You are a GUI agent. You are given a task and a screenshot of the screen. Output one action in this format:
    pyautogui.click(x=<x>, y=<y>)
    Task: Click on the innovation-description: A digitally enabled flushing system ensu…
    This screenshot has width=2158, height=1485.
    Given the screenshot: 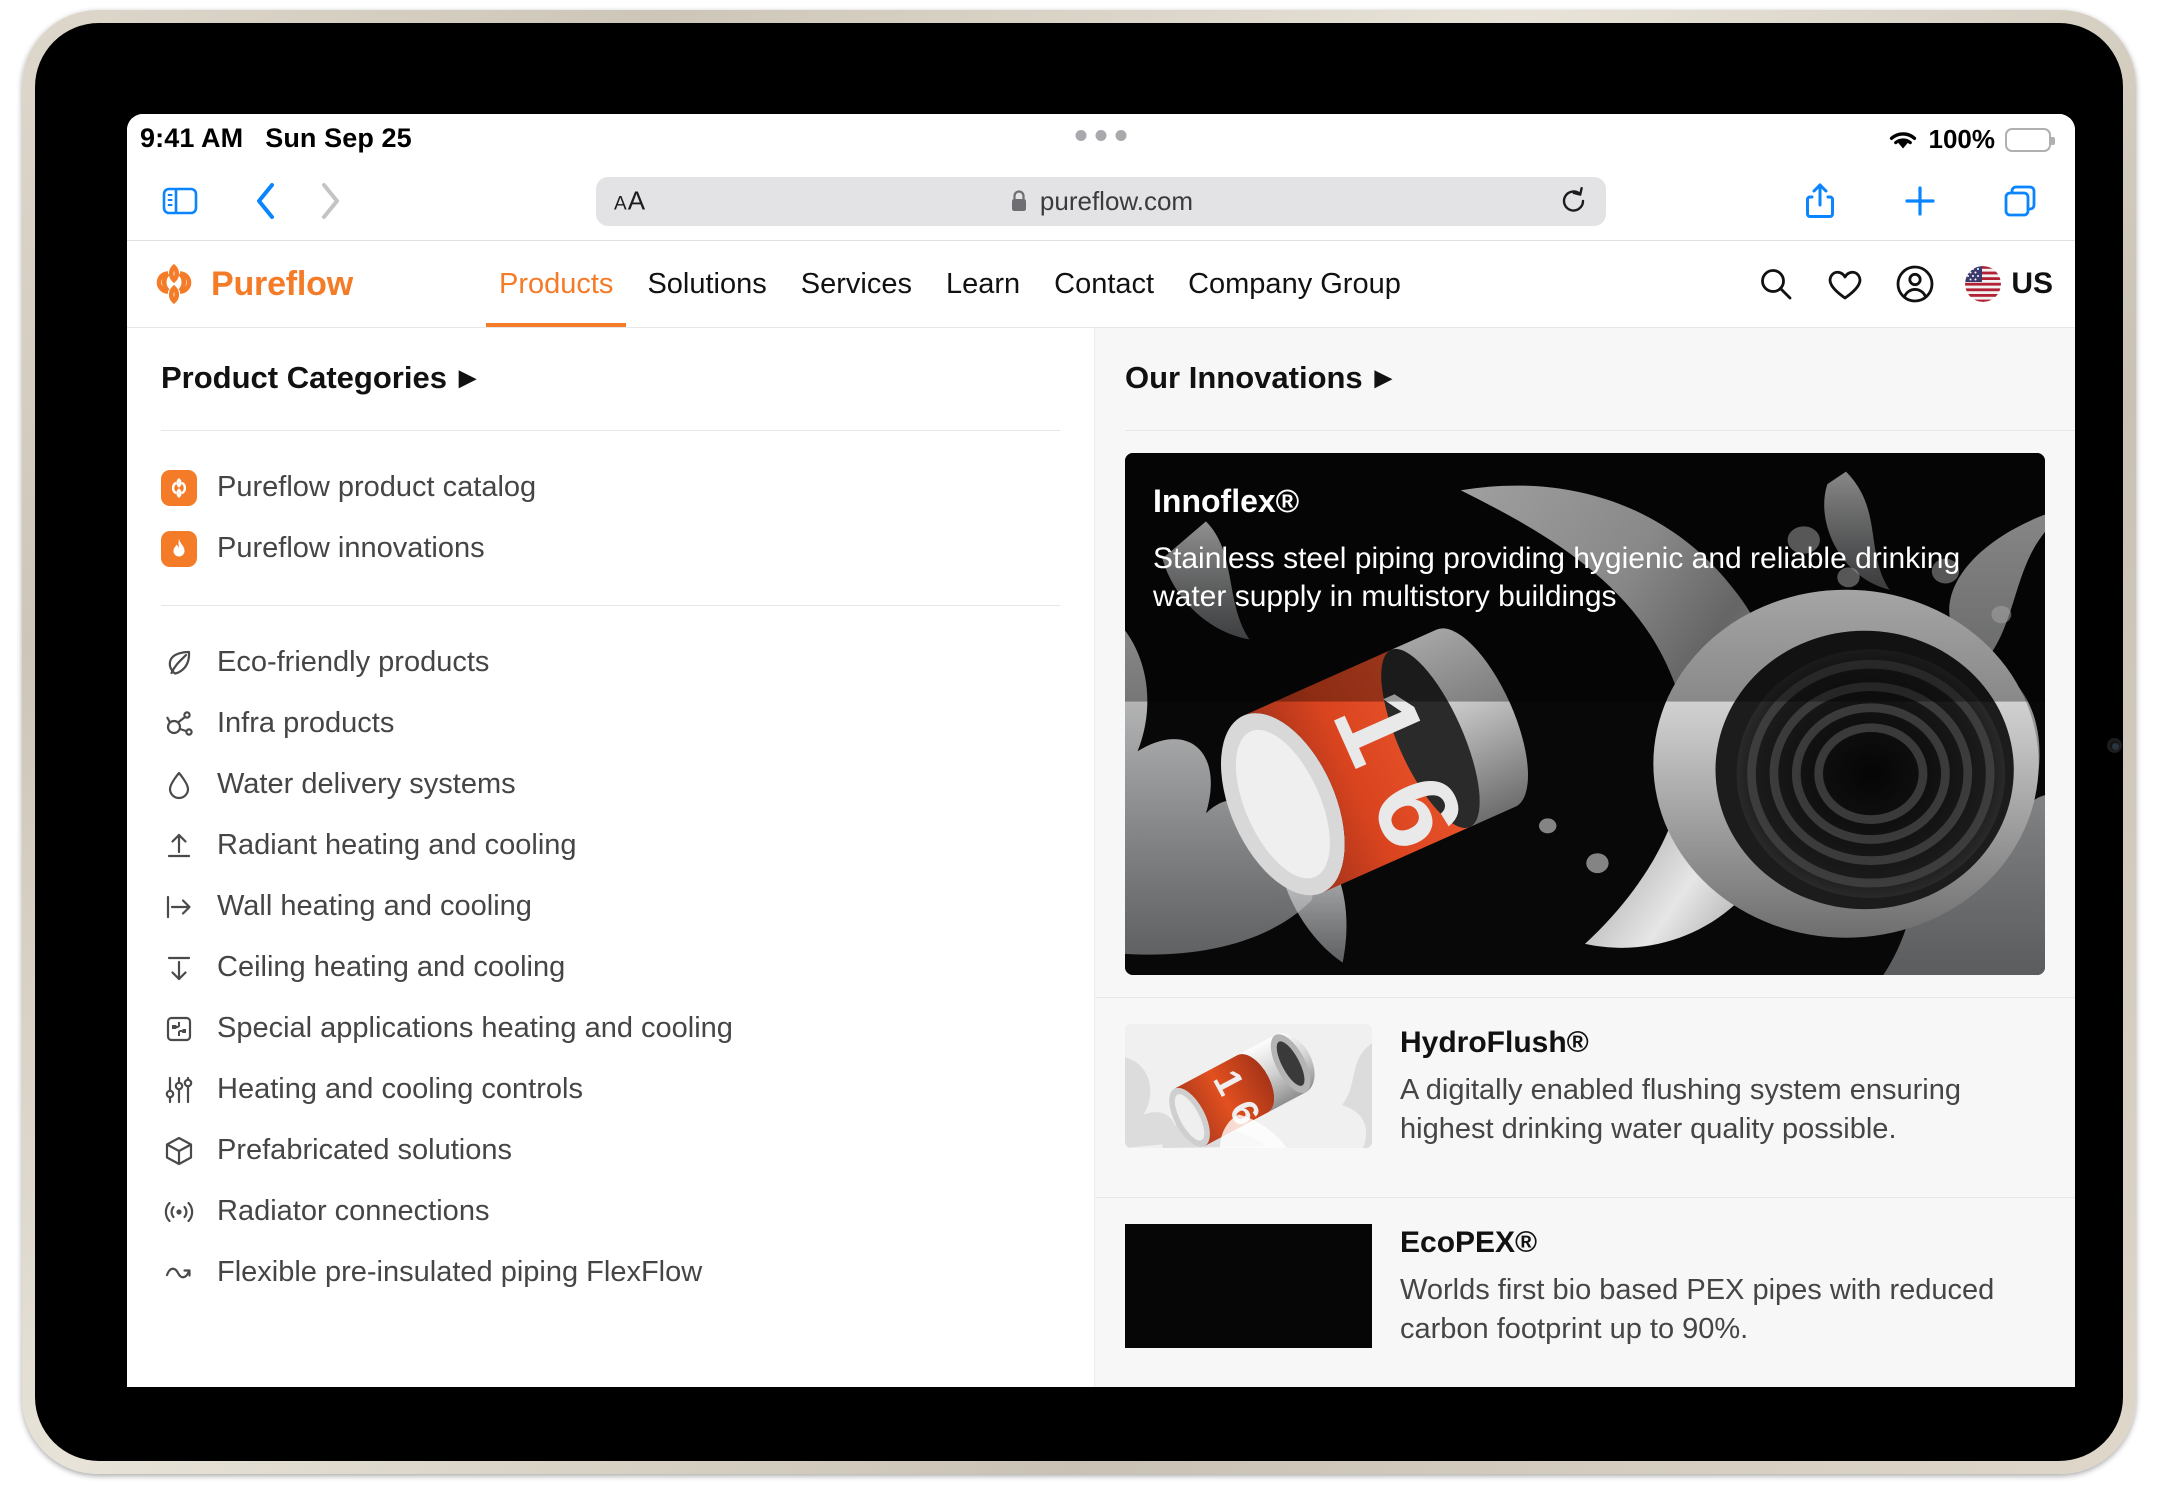 What is the action you would take?
    pyautogui.click(x=1680, y=1109)
    